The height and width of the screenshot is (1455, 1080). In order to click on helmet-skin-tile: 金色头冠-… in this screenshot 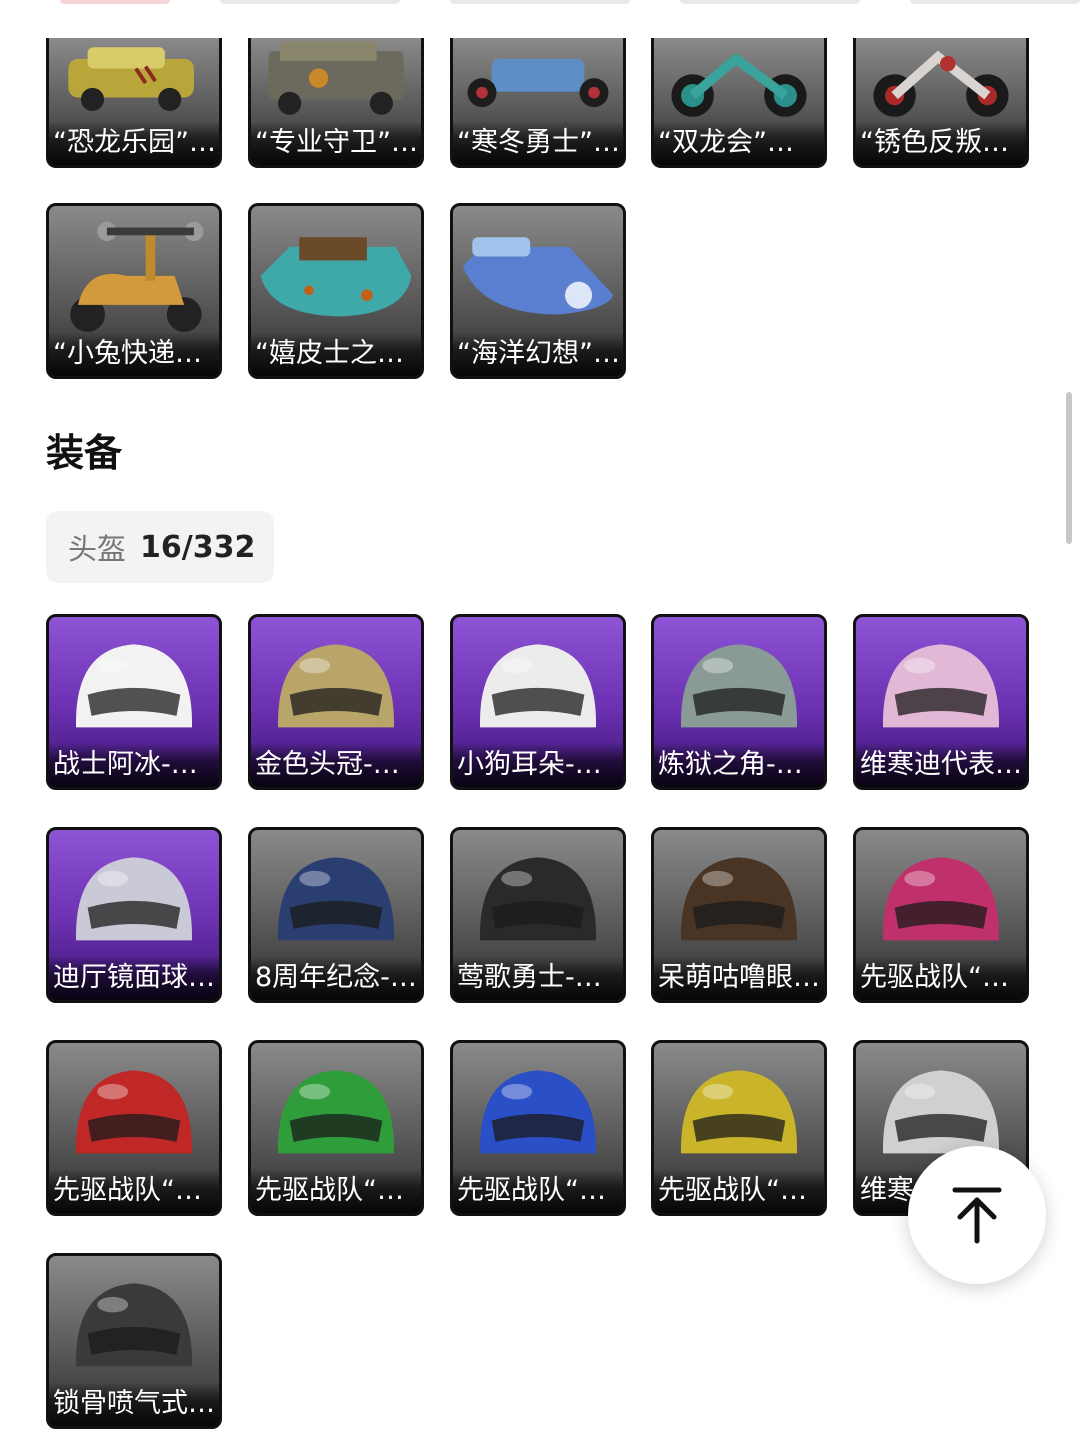, I will do `click(336, 702)`.